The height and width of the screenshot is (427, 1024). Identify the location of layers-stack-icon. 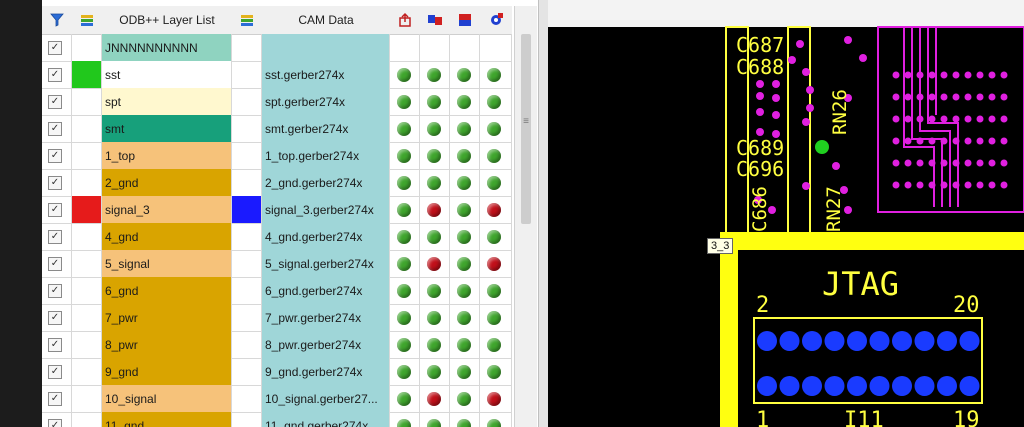
(87, 20).